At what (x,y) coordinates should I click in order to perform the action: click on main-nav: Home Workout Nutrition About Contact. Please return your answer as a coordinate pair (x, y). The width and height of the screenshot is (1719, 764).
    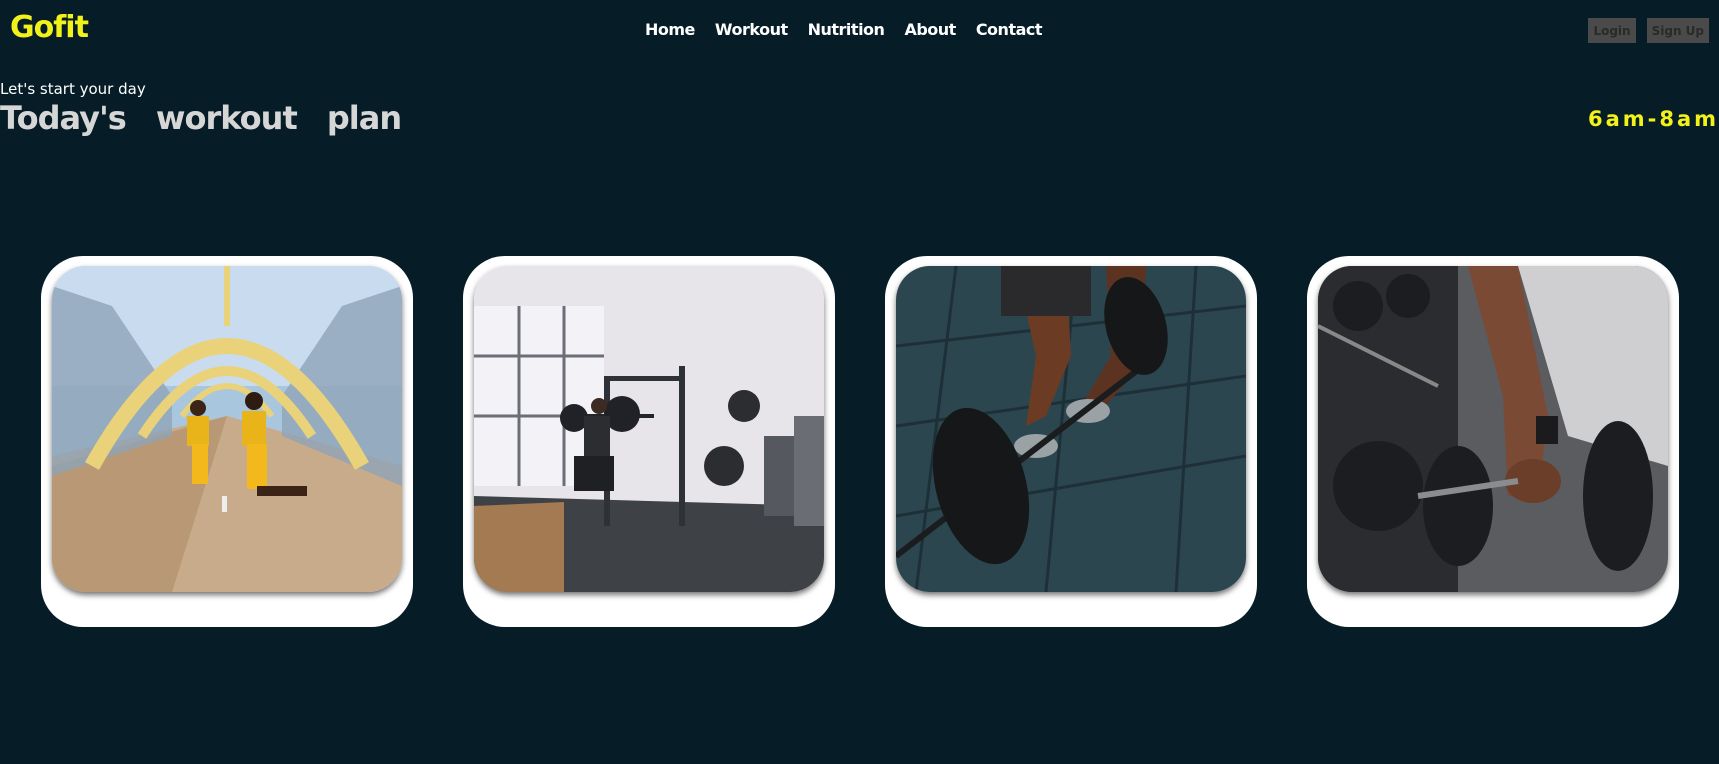
    Looking at the image, I should click on (844, 29).